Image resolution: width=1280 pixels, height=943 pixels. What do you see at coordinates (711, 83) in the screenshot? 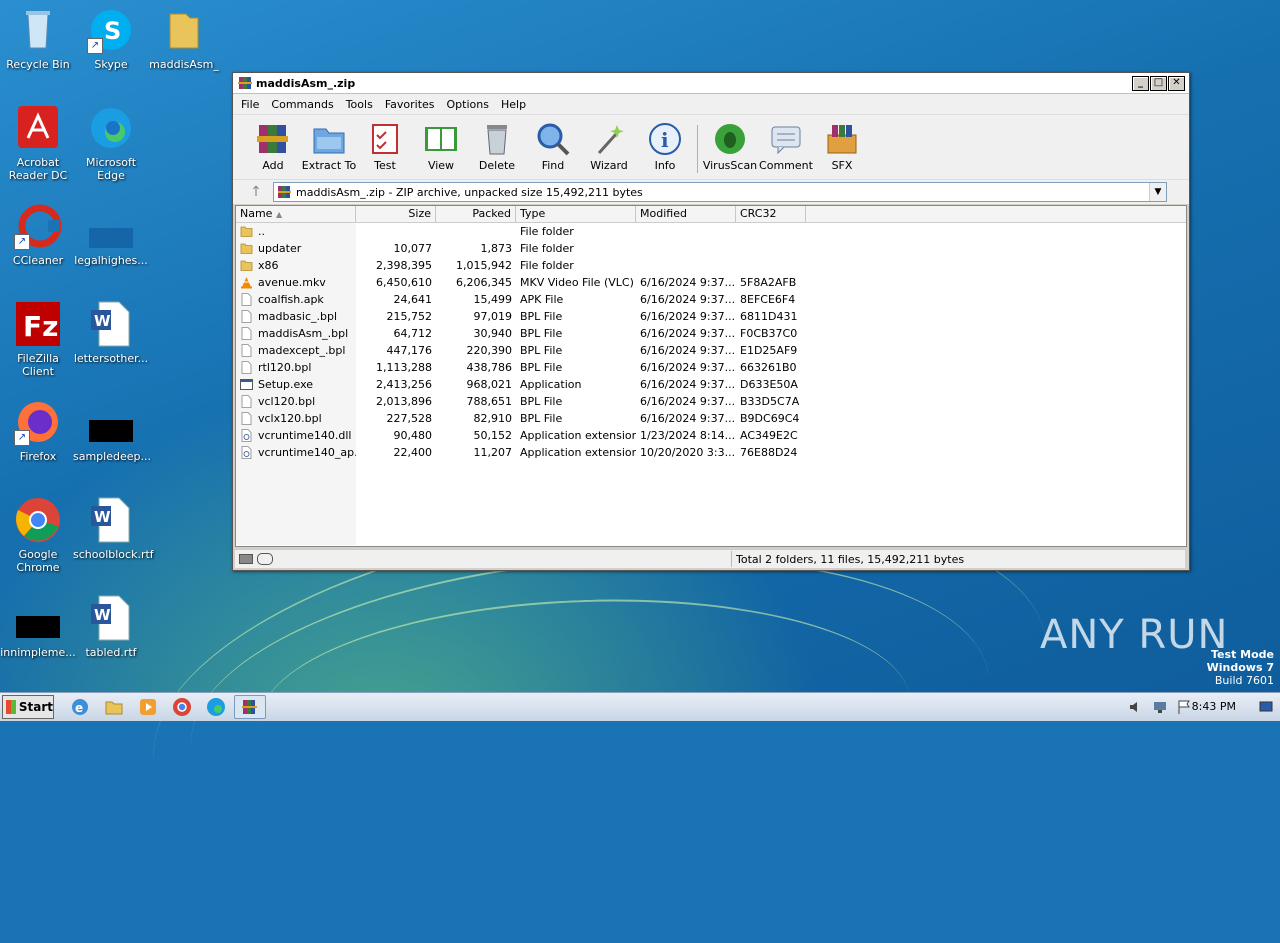
I see `title-bar: maddisAsm_.zip _ □ ✕` at bounding box center [711, 83].